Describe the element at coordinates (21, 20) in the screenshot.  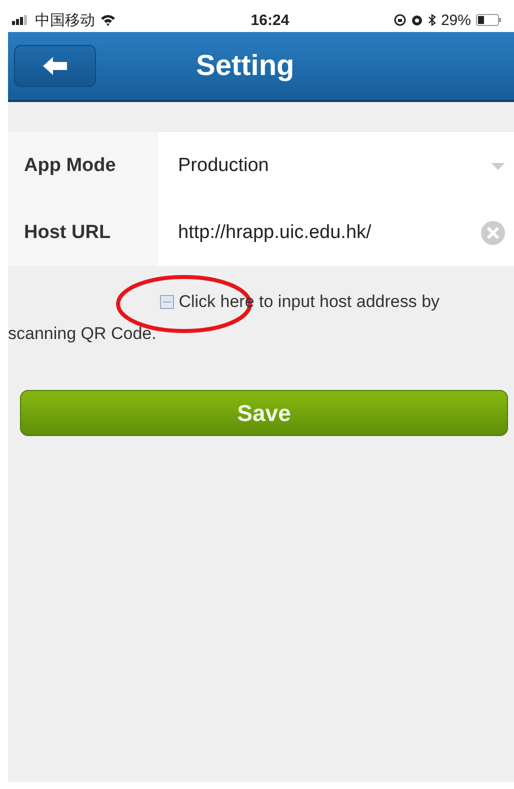
I see `signal-icon` at that location.